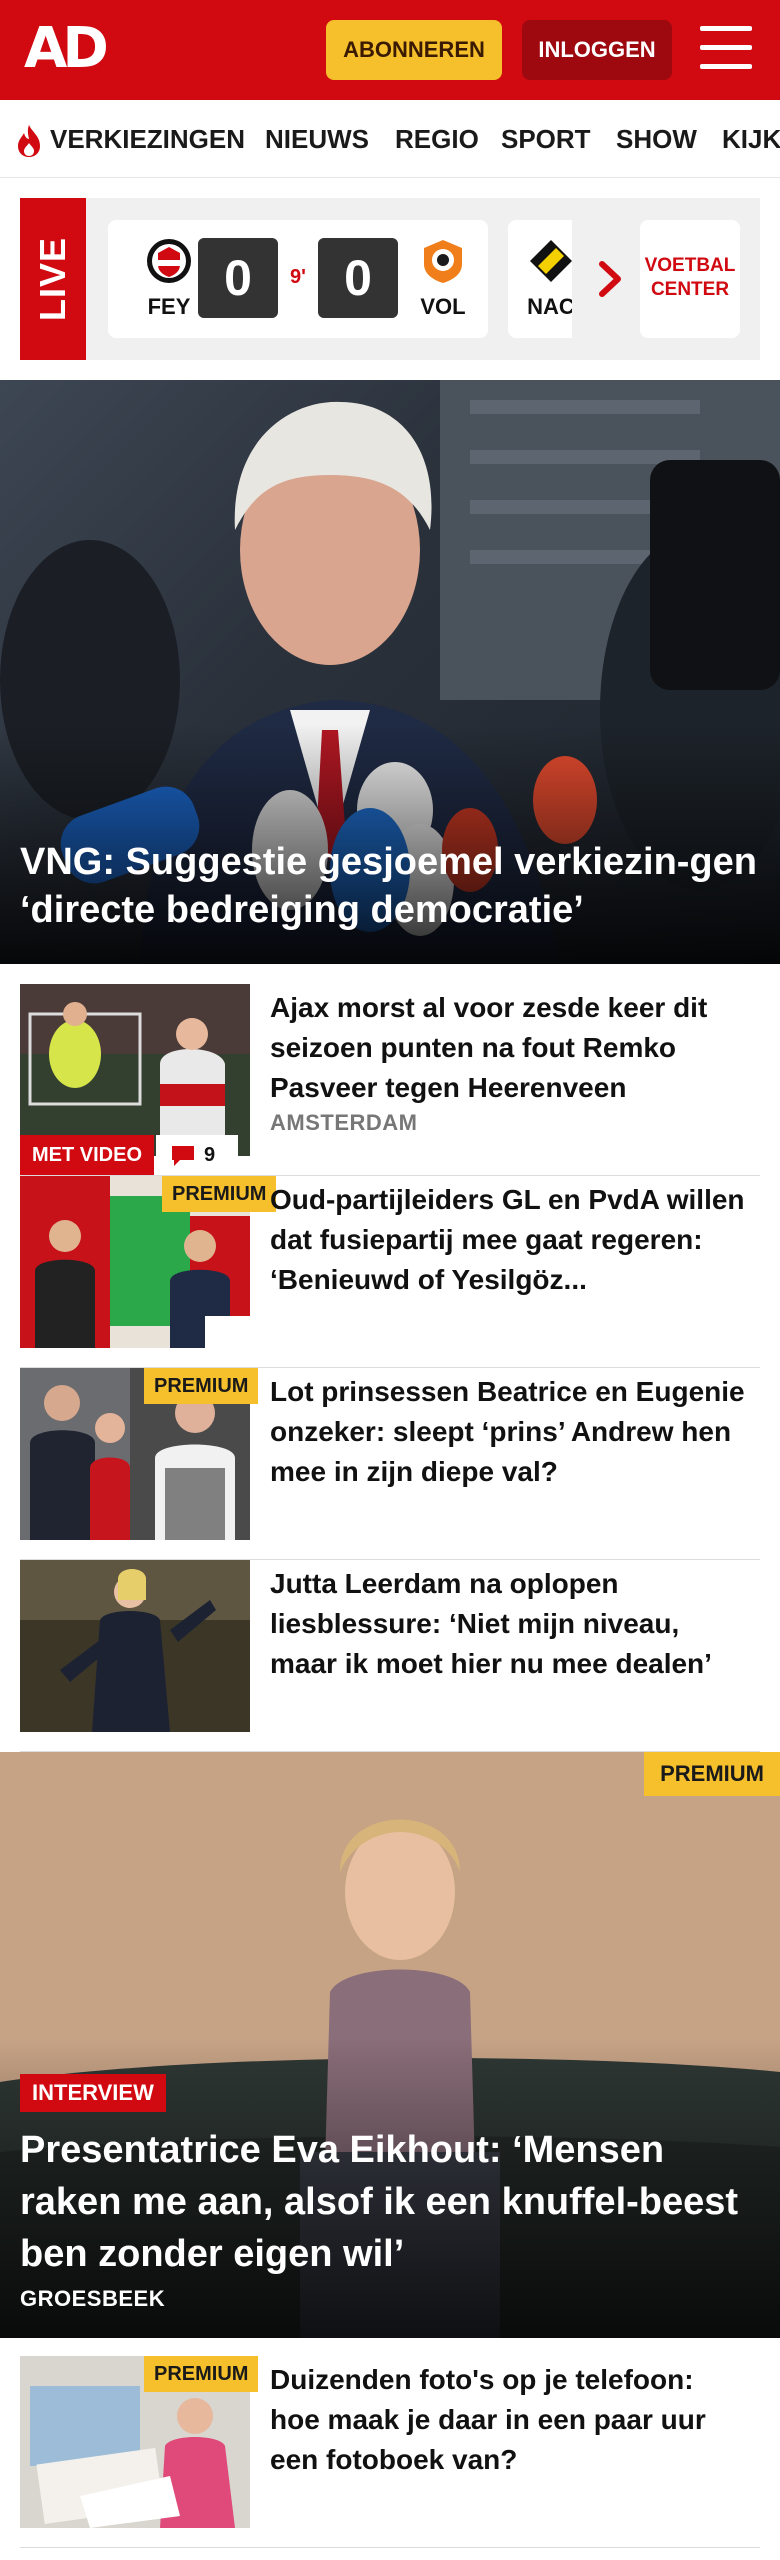 This screenshot has width=780, height=2560. Describe the element at coordinates (197, 1155) in the screenshot. I see `comment-count-badge: 9` at that location.